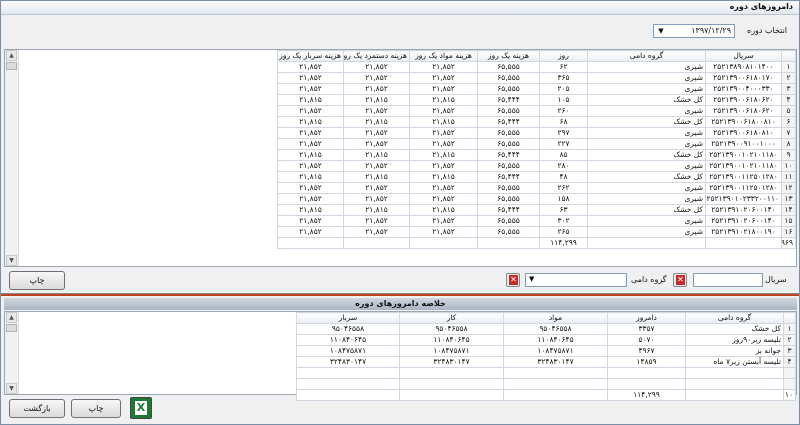 The width and height of the screenshot is (800, 425). What do you see at coordinates (563, 100) in the screenshot?
I see `cell-day: ۱۰۵` at bounding box center [563, 100].